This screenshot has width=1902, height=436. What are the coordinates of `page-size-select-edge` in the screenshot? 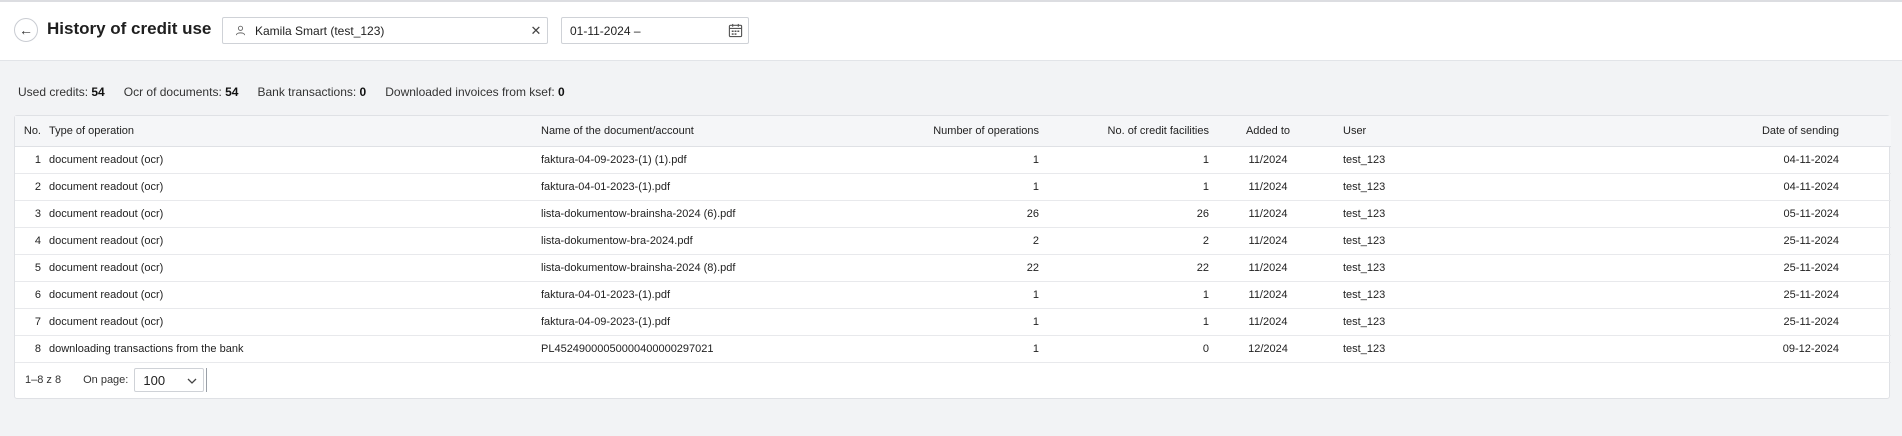 It's located at (207, 380).